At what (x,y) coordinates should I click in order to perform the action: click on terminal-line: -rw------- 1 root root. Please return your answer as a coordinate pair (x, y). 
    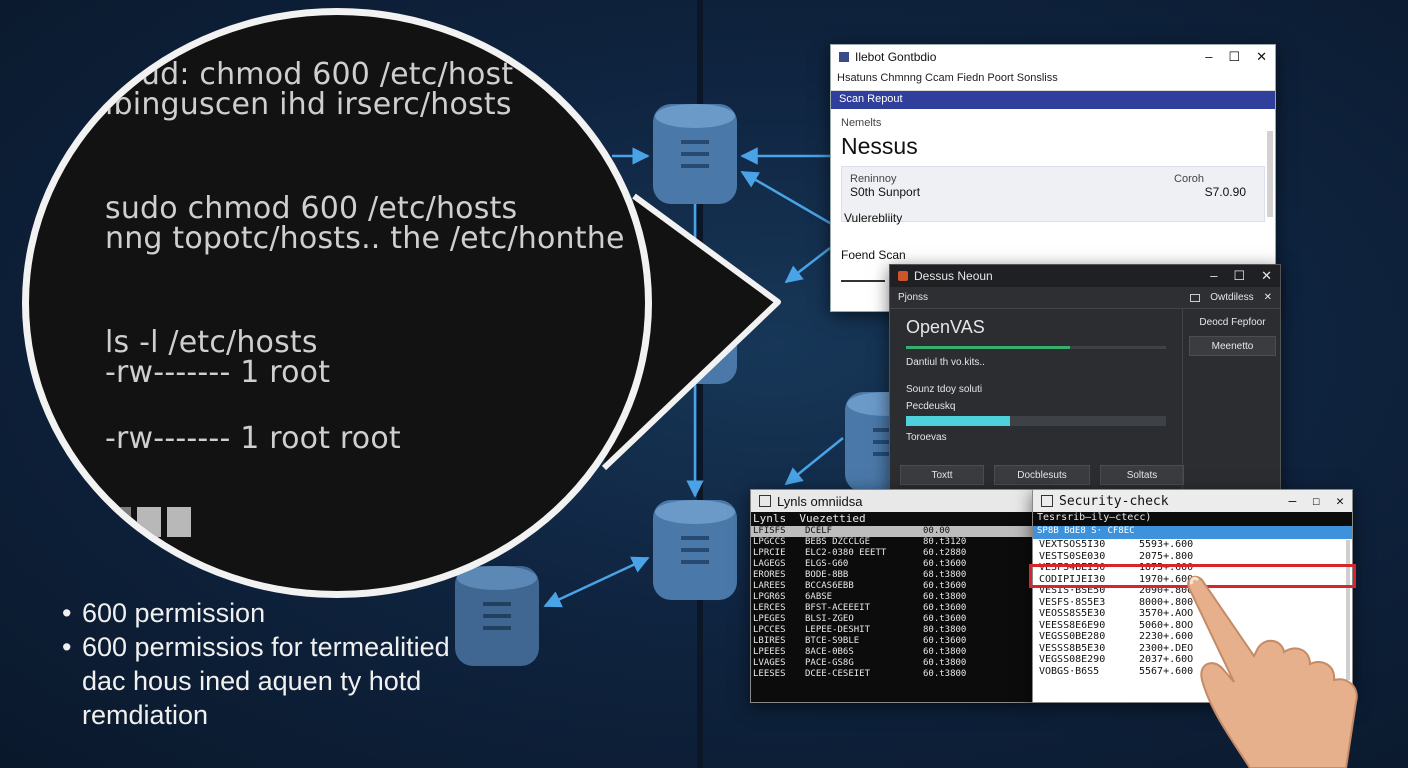
    Looking at the image, I should click on (253, 438).